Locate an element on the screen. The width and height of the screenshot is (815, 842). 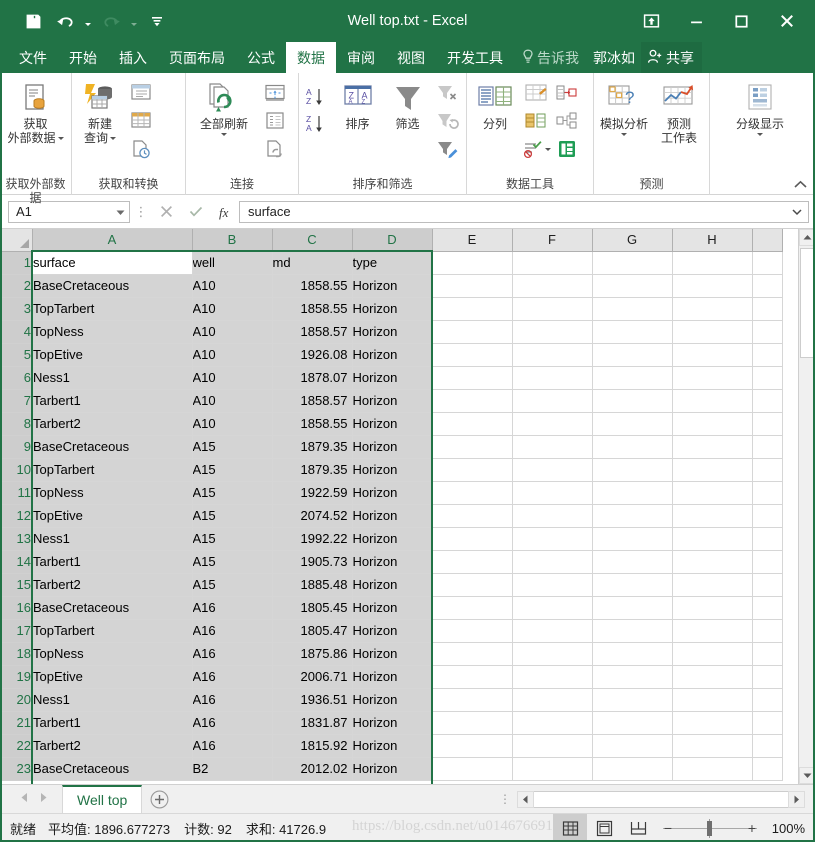
scroll-right-button is located at coordinates (796, 799).